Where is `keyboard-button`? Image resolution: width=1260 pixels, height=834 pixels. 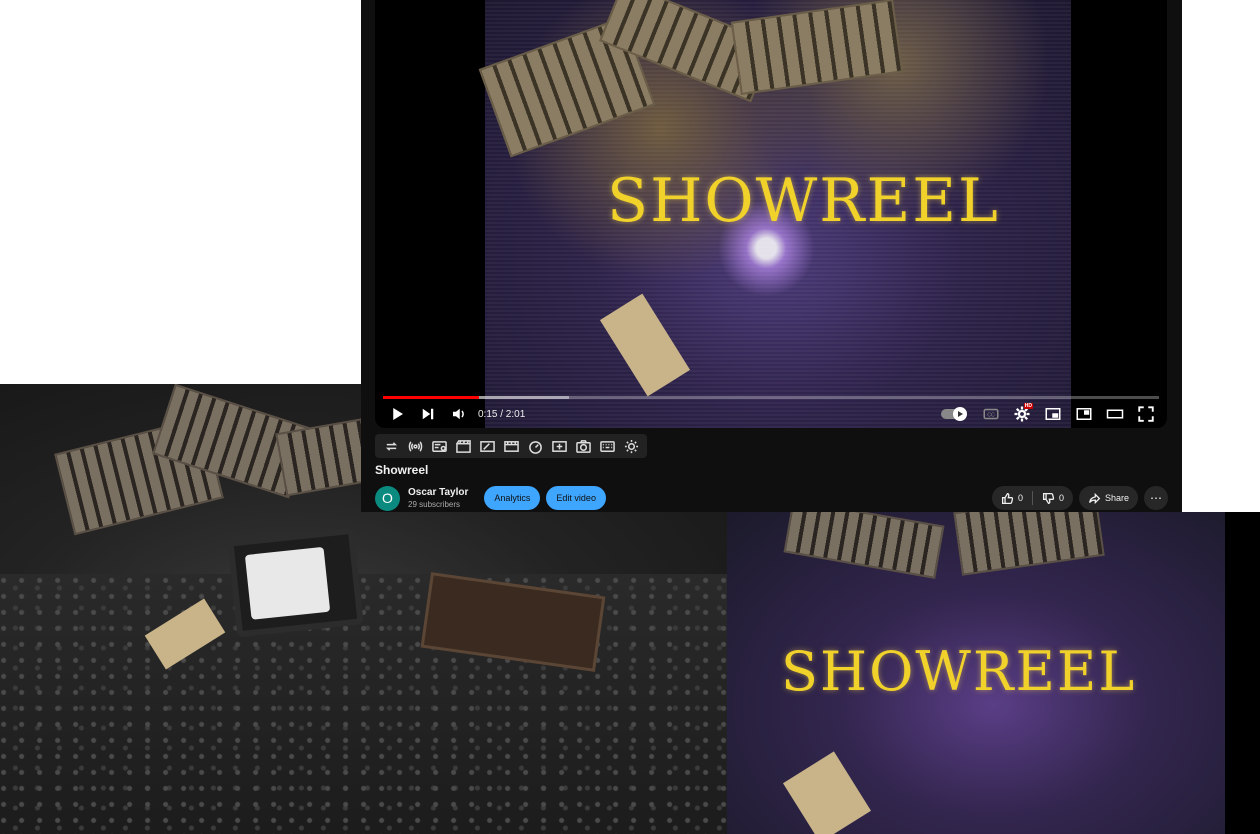 keyboard-button is located at coordinates (607, 446).